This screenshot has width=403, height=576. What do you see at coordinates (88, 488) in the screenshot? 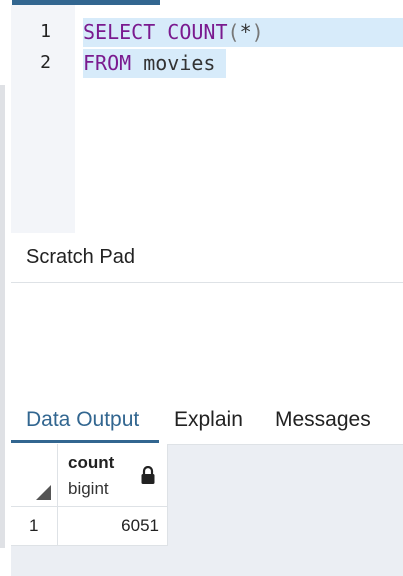
I see `column-type: bigint` at bounding box center [88, 488].